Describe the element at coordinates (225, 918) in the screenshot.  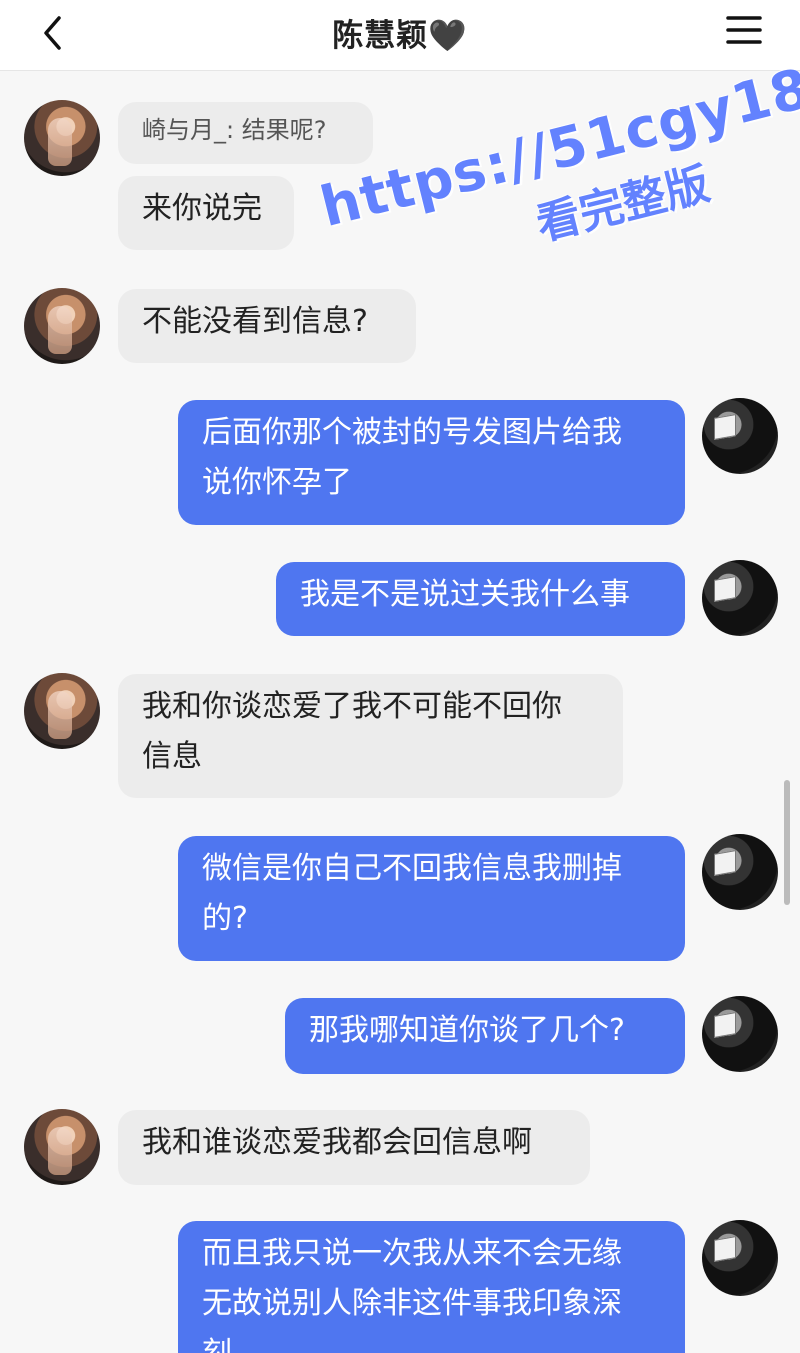
I see `message-line: 的?` at that location.